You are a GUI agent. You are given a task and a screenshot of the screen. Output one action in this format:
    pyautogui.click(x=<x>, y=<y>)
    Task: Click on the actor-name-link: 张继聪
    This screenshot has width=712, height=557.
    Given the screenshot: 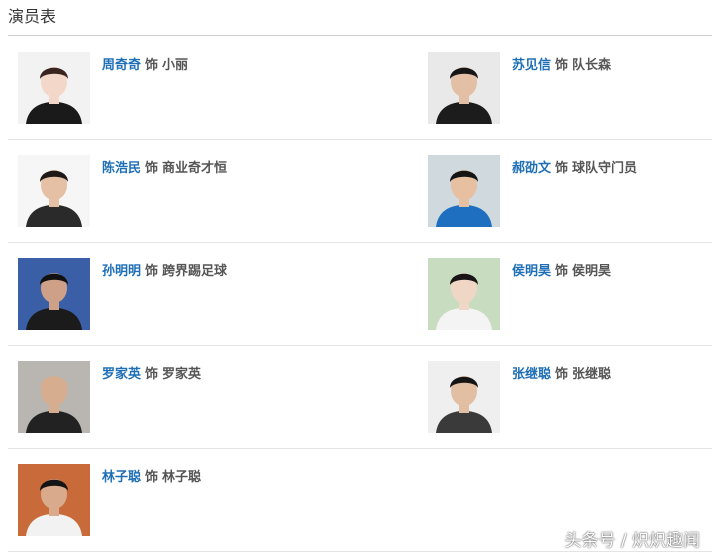 What is the action you would take?
    pyautogui.click(x=531, y=374)
    